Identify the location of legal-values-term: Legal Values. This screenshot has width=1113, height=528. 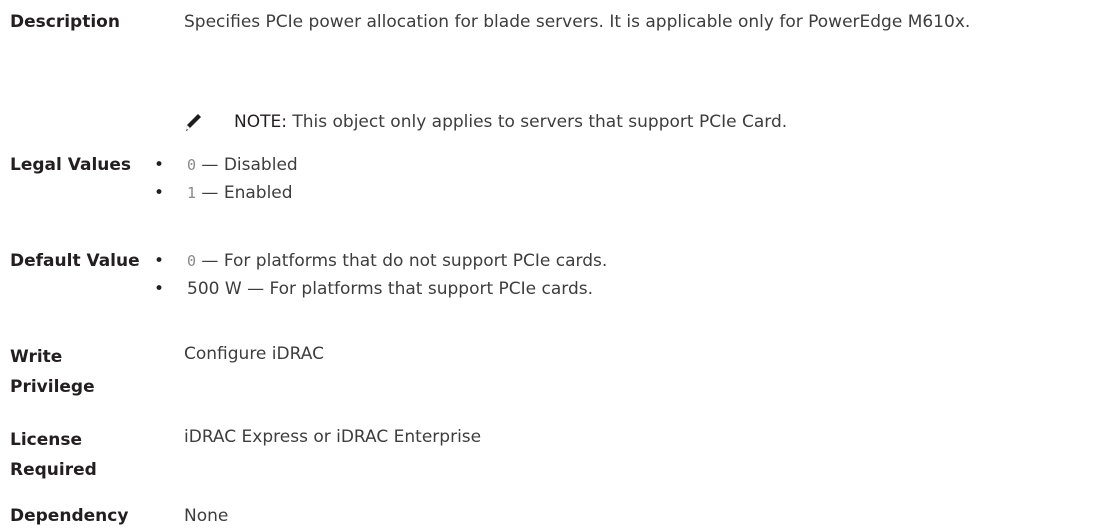
(71, 165).